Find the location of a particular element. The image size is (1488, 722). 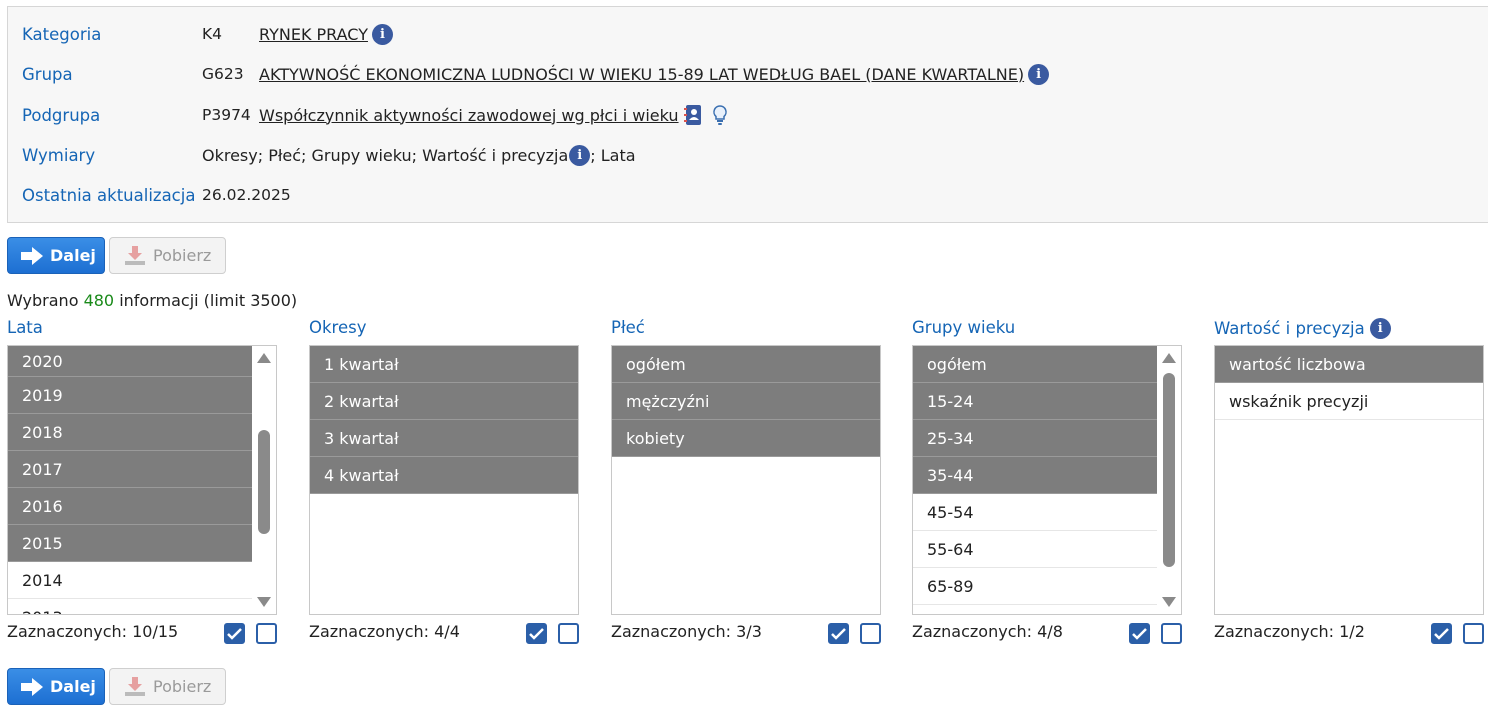

list-item: 2017 is located at coordinates (130, 469).